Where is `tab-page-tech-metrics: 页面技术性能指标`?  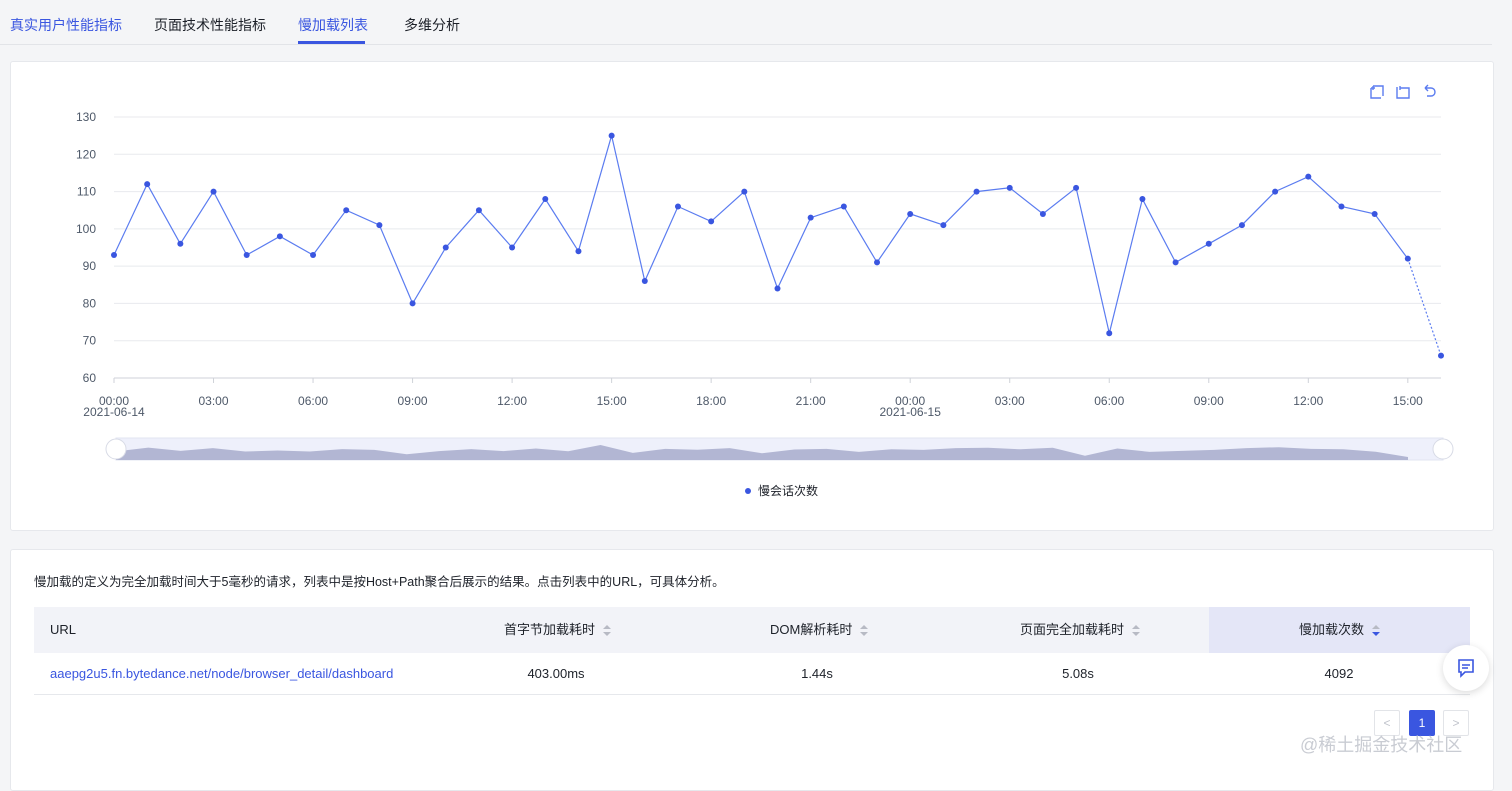 tab-page-tech-metrics: 页面技术性能指标 is located at coordinates (210, 25).